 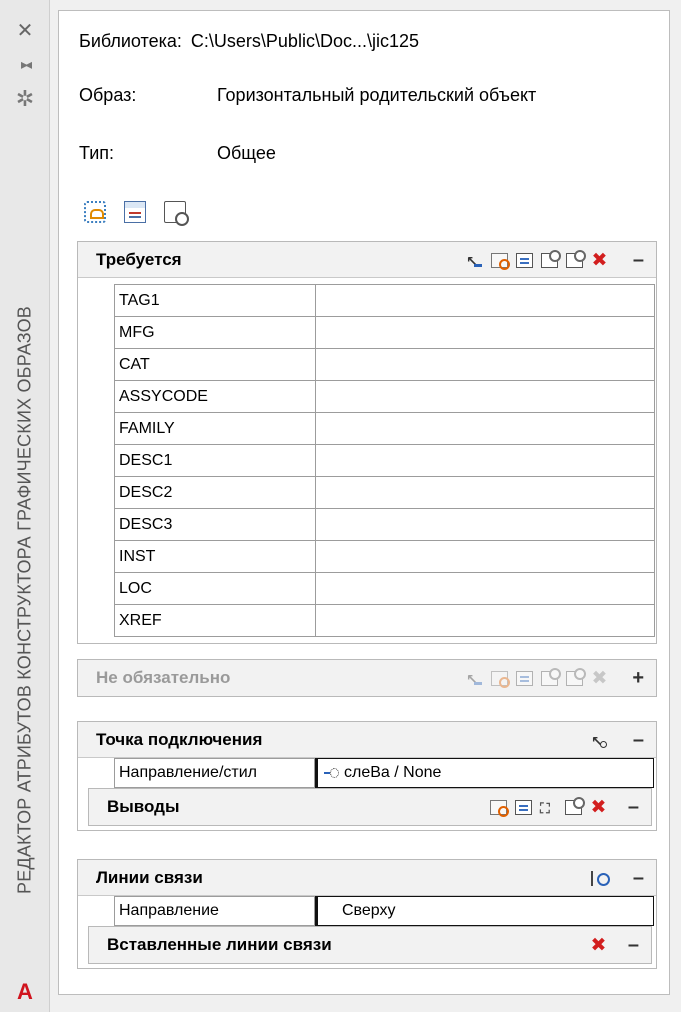 I want to click on library-path: C:\Users\Public\Doc...\jic125, so click(x=304, y=41).